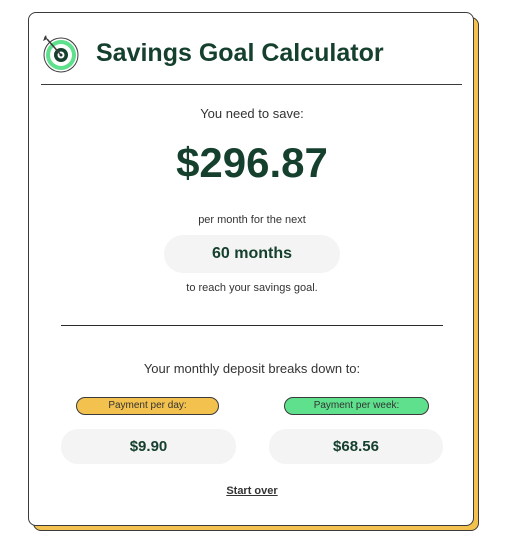  I want to click on need-to-save-label: You need to save:, so click(252, 113).